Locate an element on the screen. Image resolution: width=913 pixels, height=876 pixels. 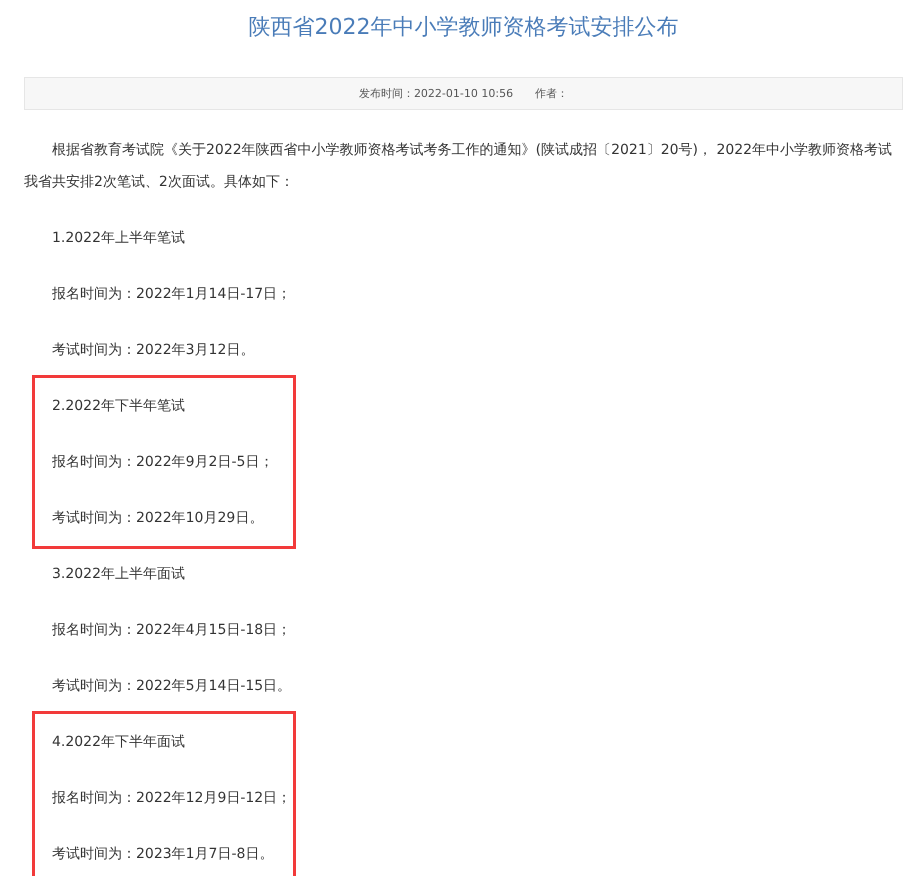
schedule-line: 3.2022年上半年面试 is located at coordinates (118, 574).